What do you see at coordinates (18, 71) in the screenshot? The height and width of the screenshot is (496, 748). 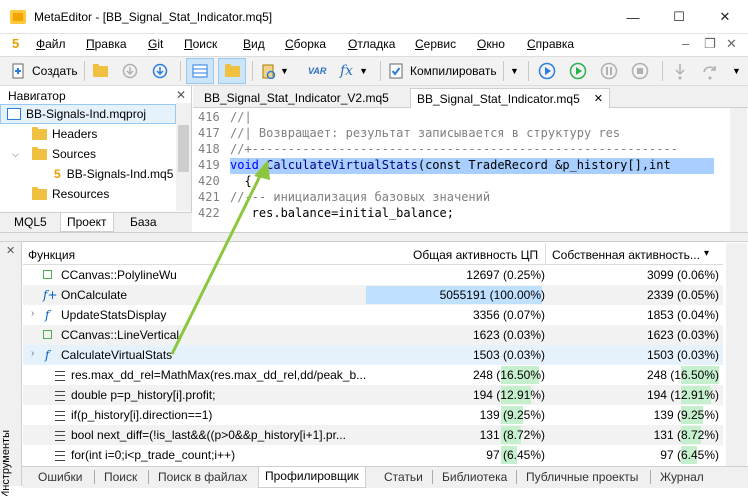 I see `new-file-icon` at bounding box center [18, 71].